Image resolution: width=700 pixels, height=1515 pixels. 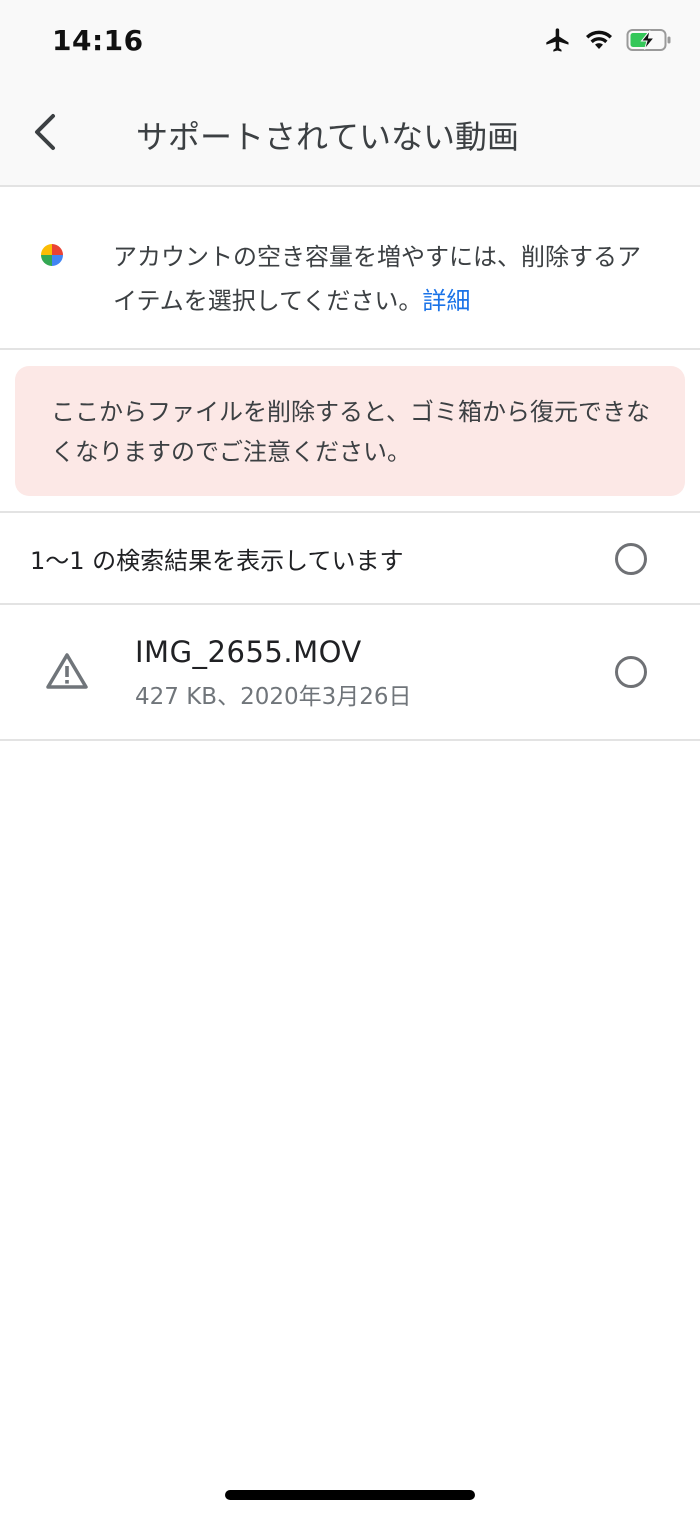 I want to click on page-title: サポートされていない動画, so click(x=328, y=137).